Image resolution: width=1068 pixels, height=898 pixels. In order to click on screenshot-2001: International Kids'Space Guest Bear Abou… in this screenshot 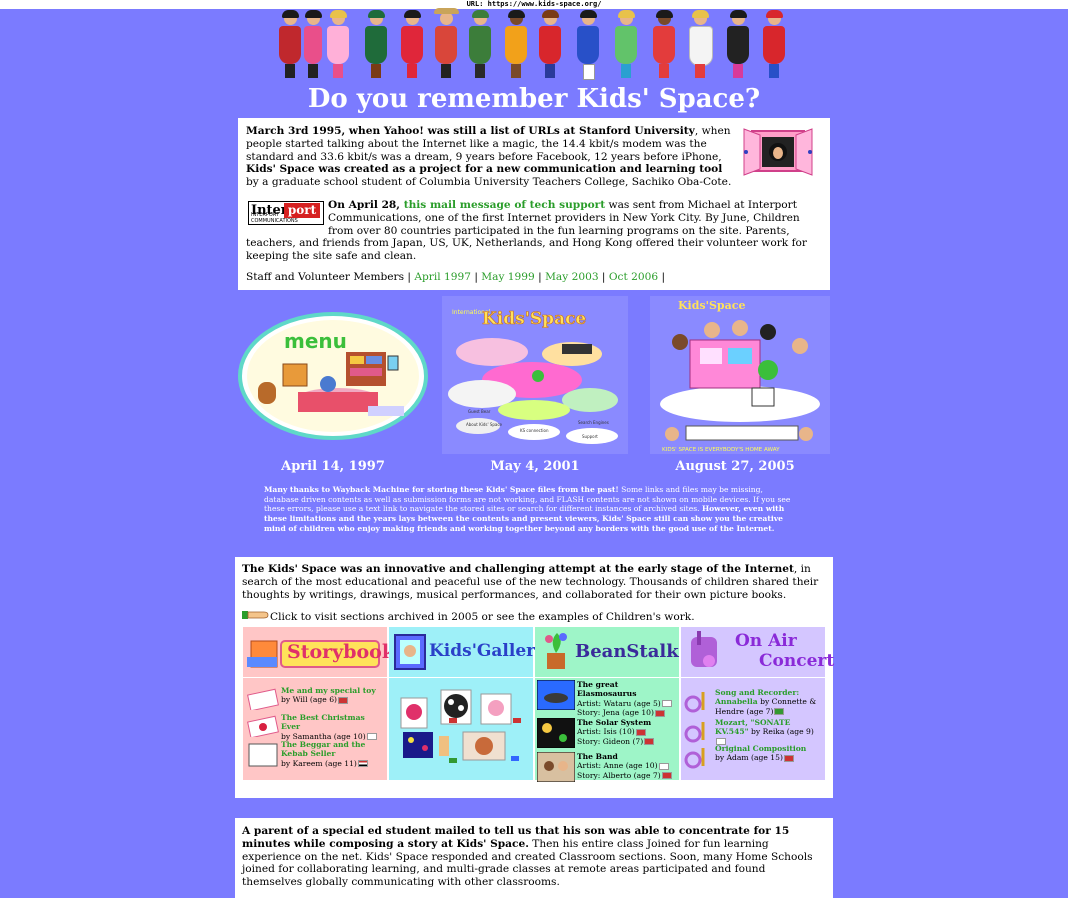, I will do `click(535, 377)`.